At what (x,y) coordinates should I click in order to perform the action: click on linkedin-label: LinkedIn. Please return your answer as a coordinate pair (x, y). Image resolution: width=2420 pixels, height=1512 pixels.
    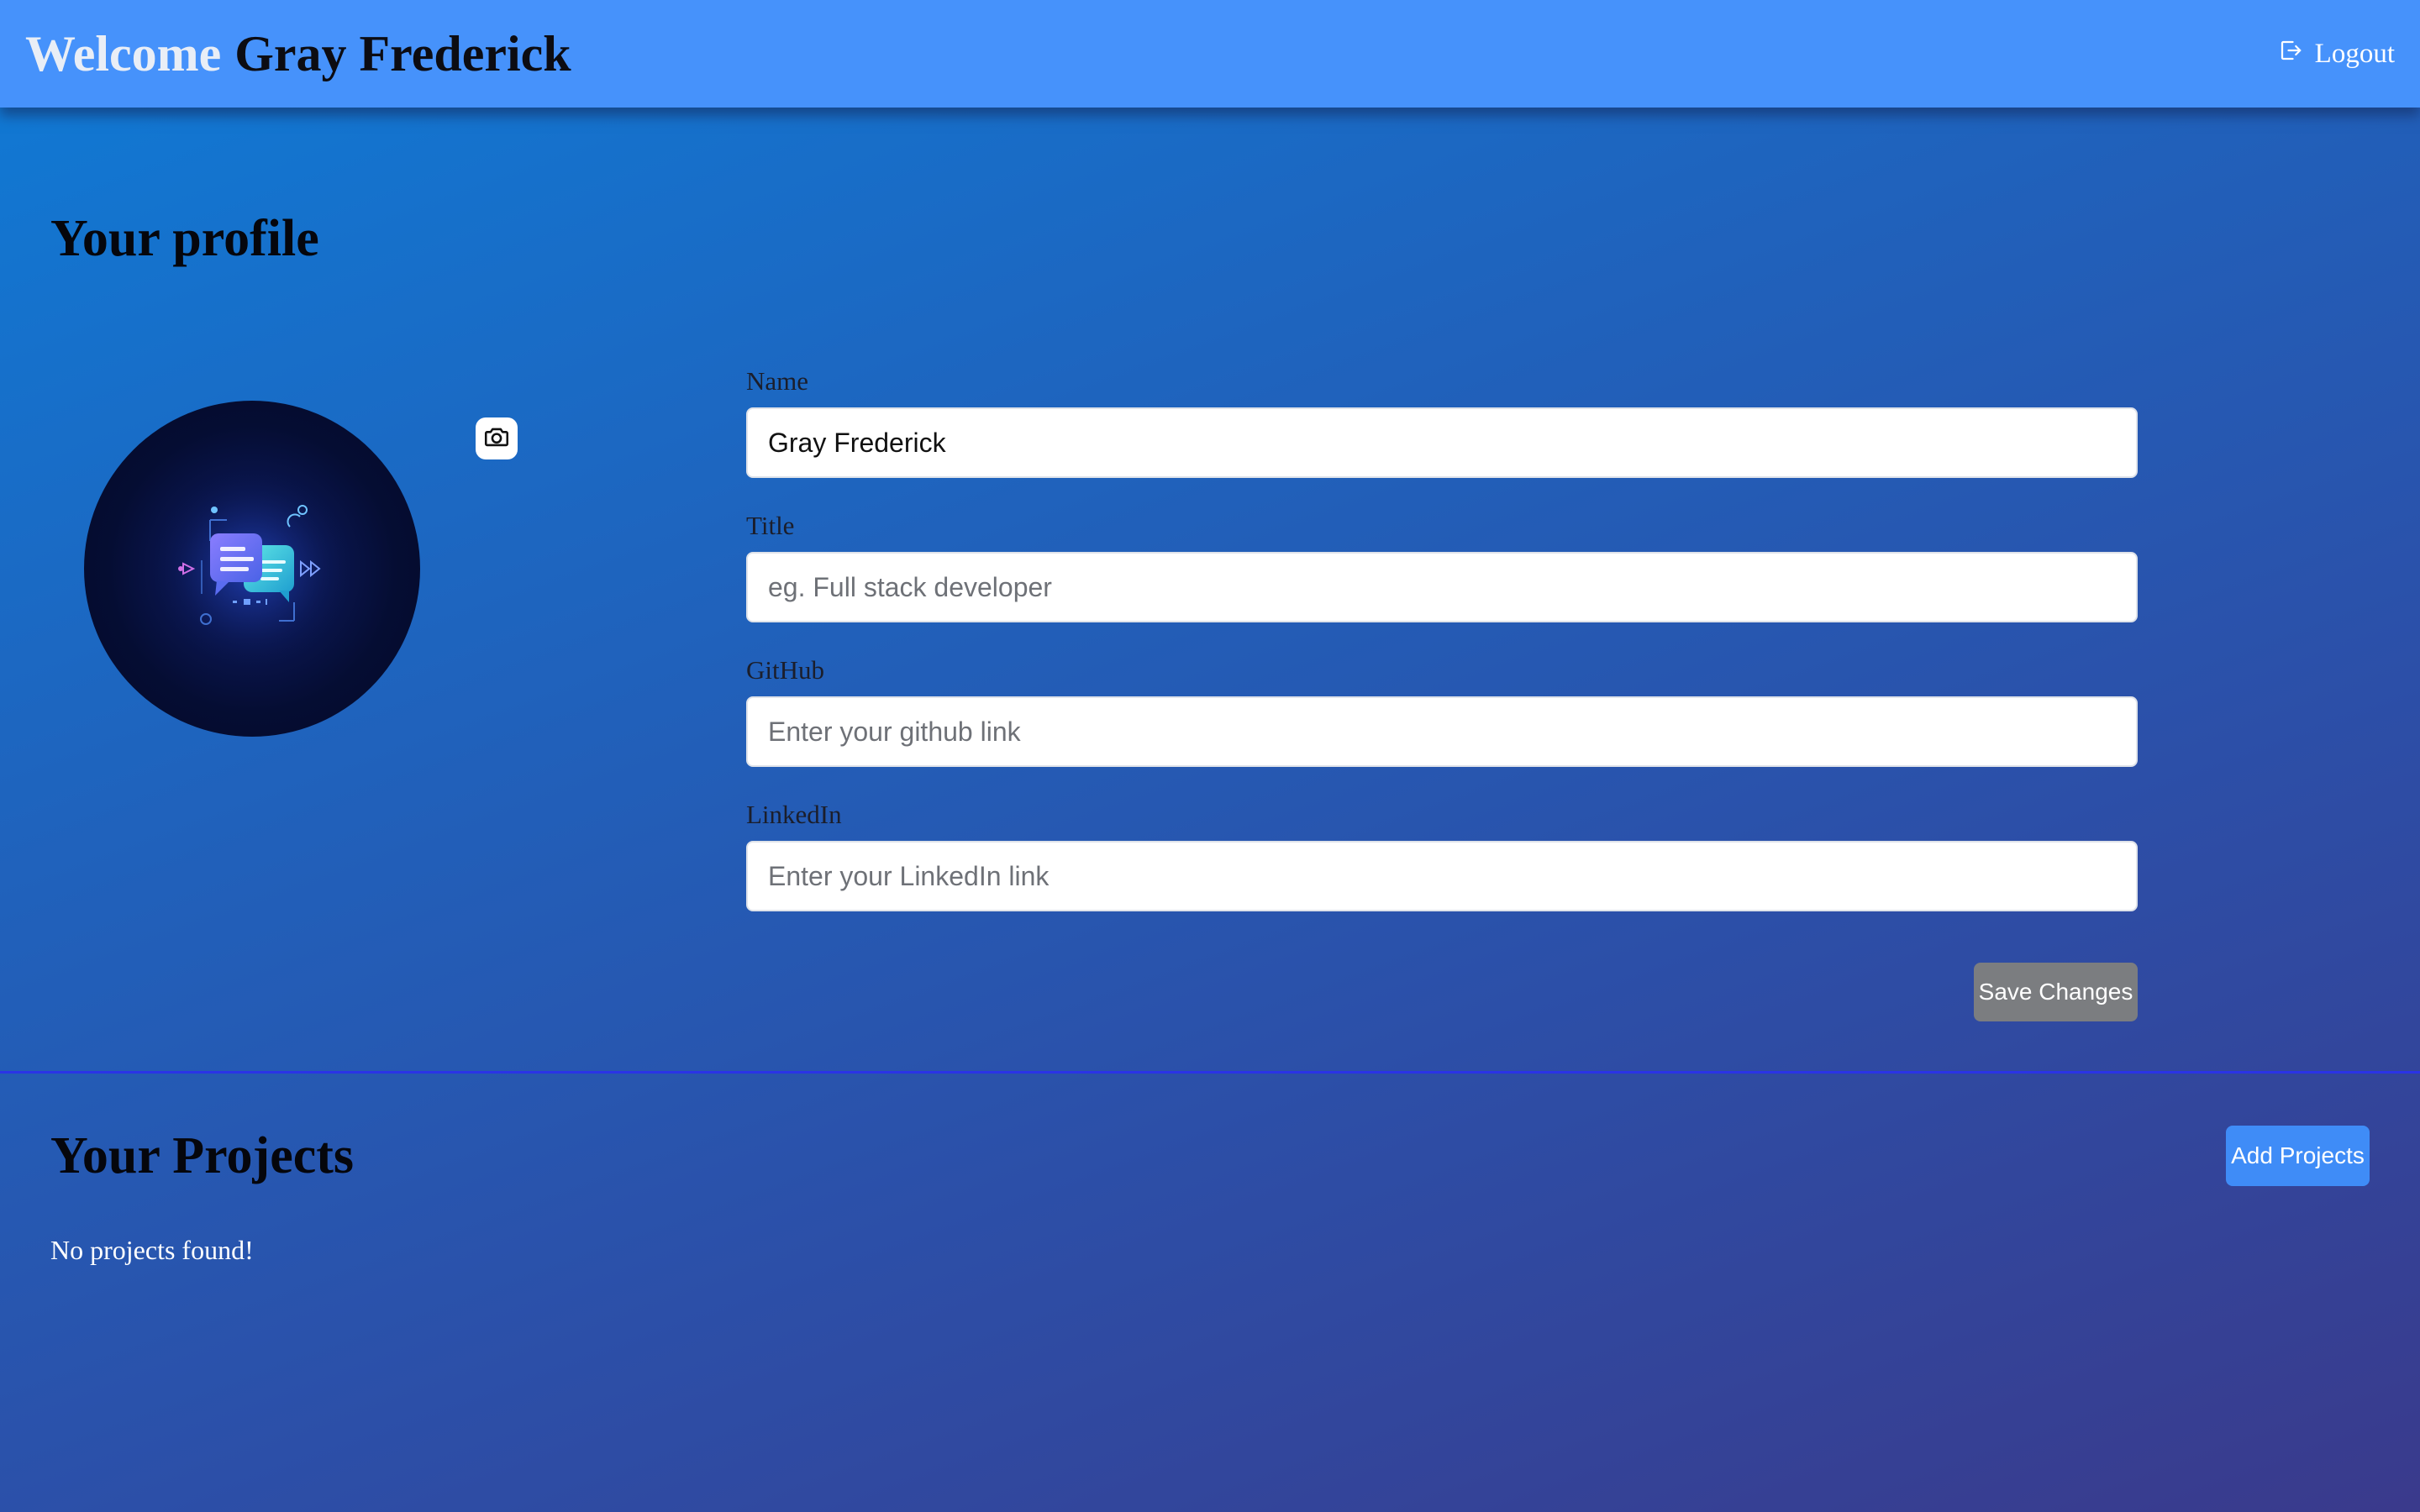
    Looking at the image, I should click on (794, 814).